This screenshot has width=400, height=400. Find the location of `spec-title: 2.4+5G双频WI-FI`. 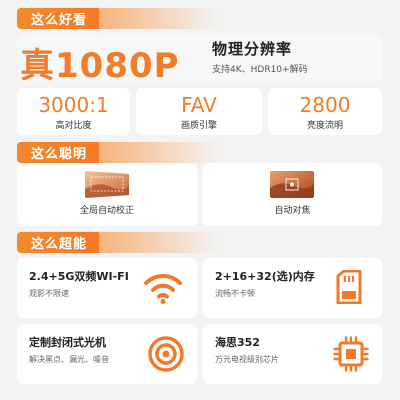

spec-title: 2.4+5G双频WI-FI is located at coordinates (79, 276).